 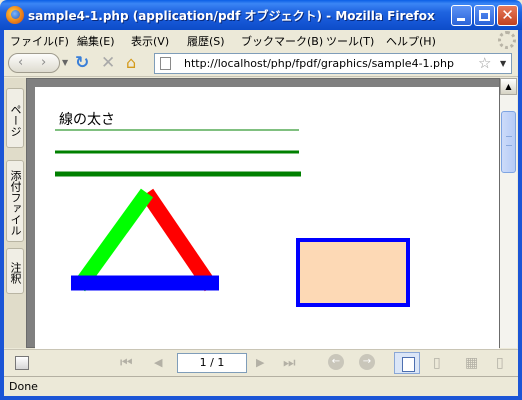 I want to click on menu-file: ファイル(F), so click(x=39, y=41).